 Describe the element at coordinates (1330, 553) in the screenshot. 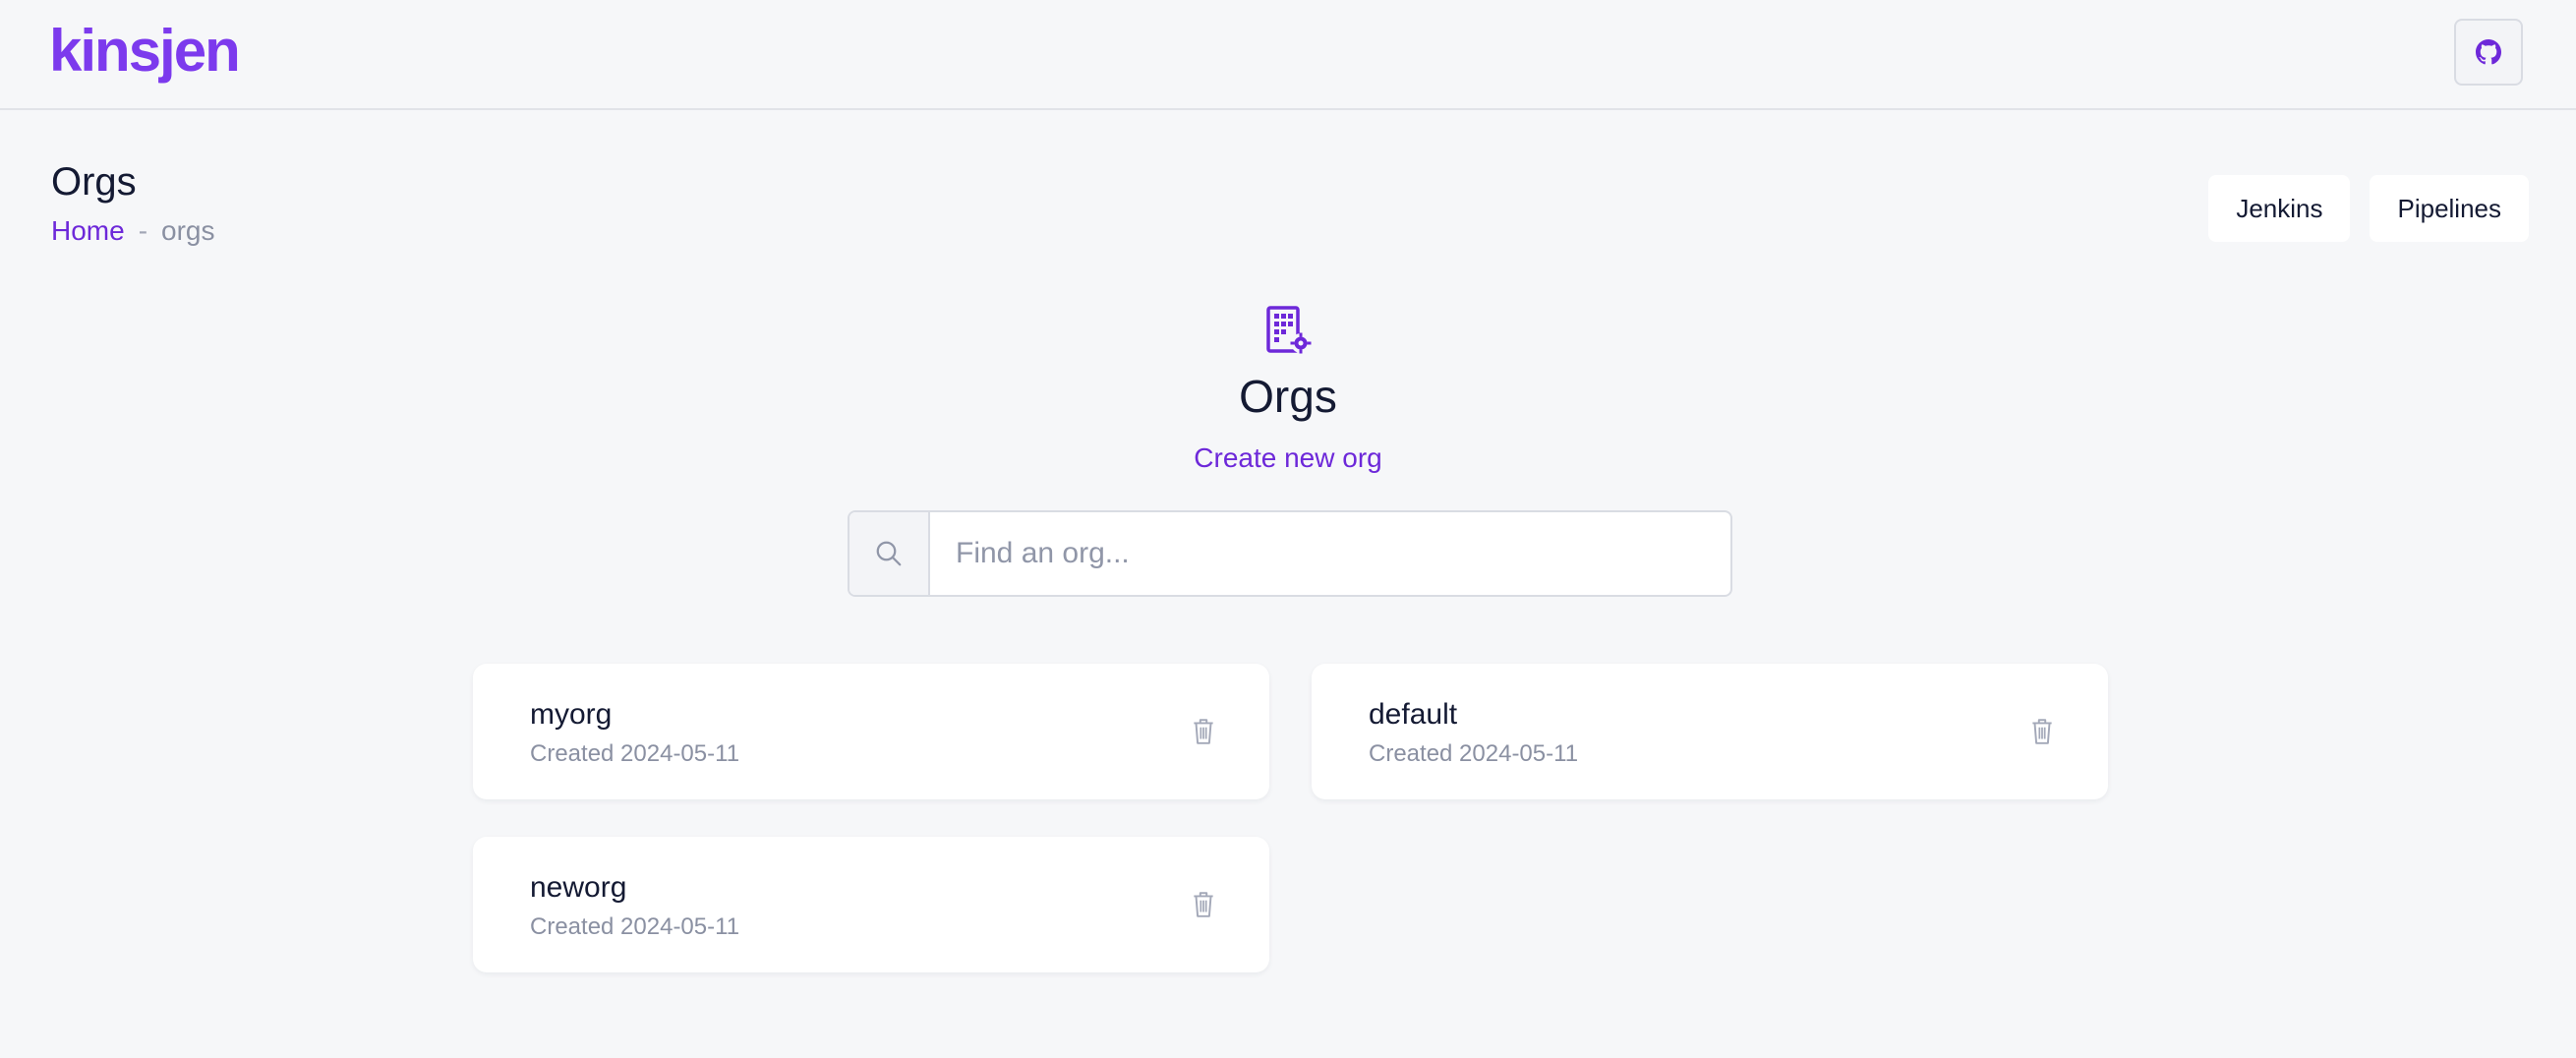

I see `search-input` at that location.